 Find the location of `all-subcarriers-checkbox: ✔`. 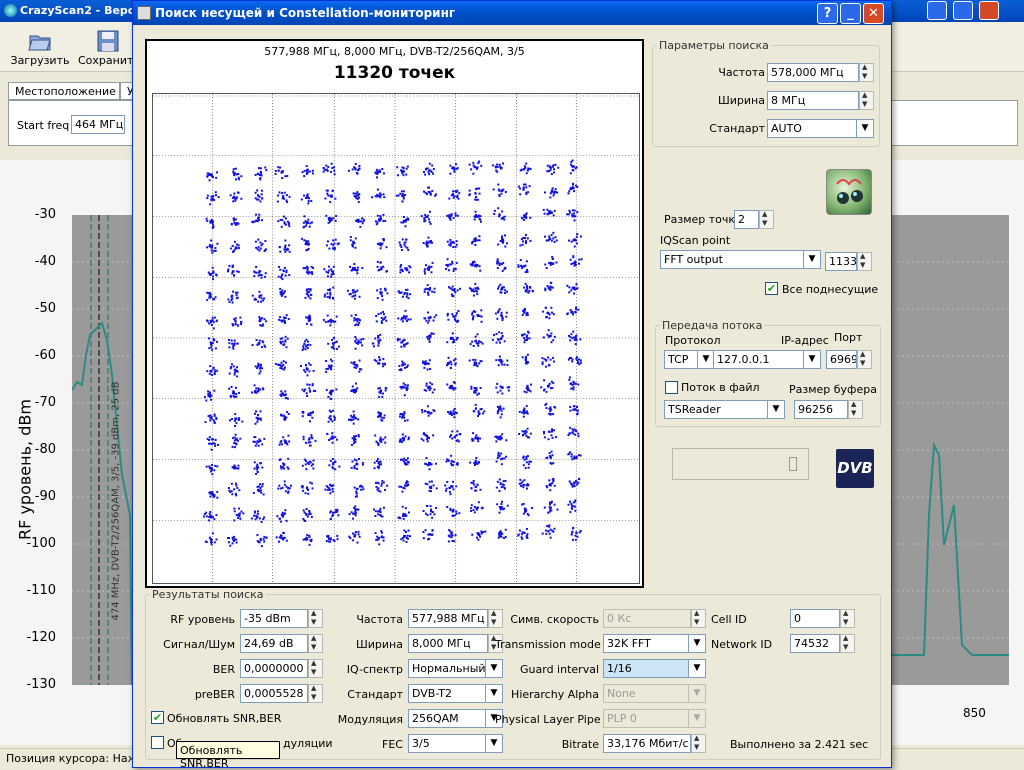

all-subcarriers-checkbox: ✔ is located at coordinates (771, 288).